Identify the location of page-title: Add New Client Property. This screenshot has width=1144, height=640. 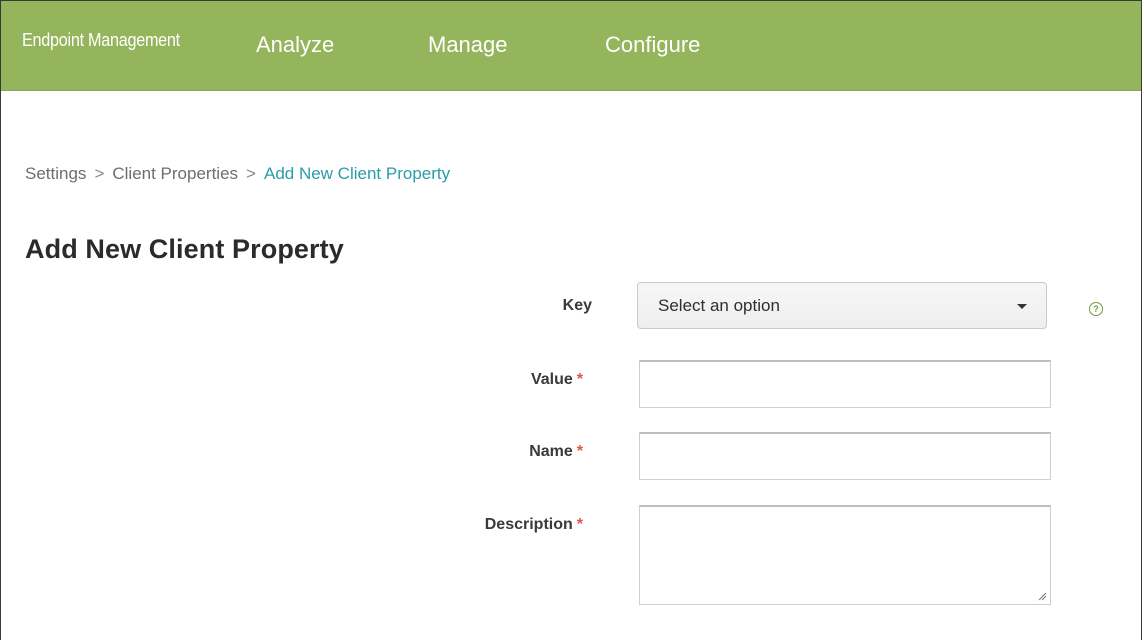
(184, 249).